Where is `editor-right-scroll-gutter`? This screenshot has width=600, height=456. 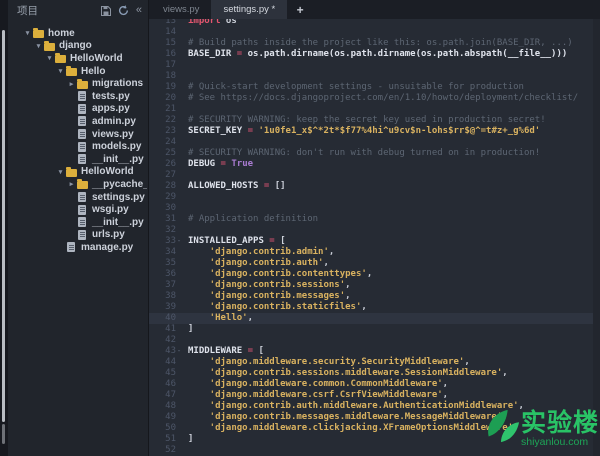
editor-right-scroll-gutter is located at coordinates (596, 237).